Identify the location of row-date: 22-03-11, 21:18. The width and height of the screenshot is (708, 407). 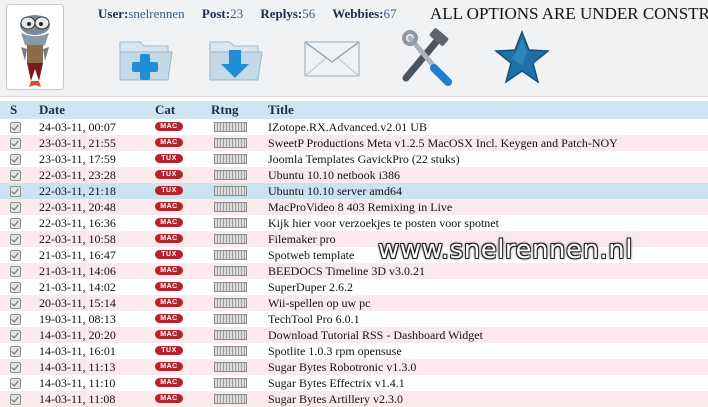
(77, 191).